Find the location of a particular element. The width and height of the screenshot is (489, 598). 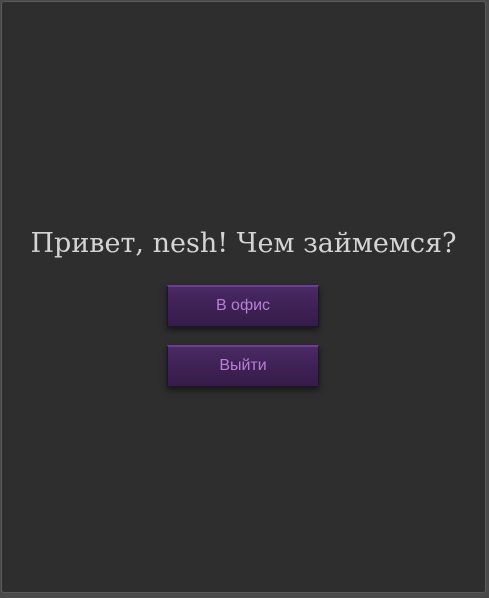

greeting-heading: Привет, nesh! Чем займемся? is located at coordinates (243, 243).